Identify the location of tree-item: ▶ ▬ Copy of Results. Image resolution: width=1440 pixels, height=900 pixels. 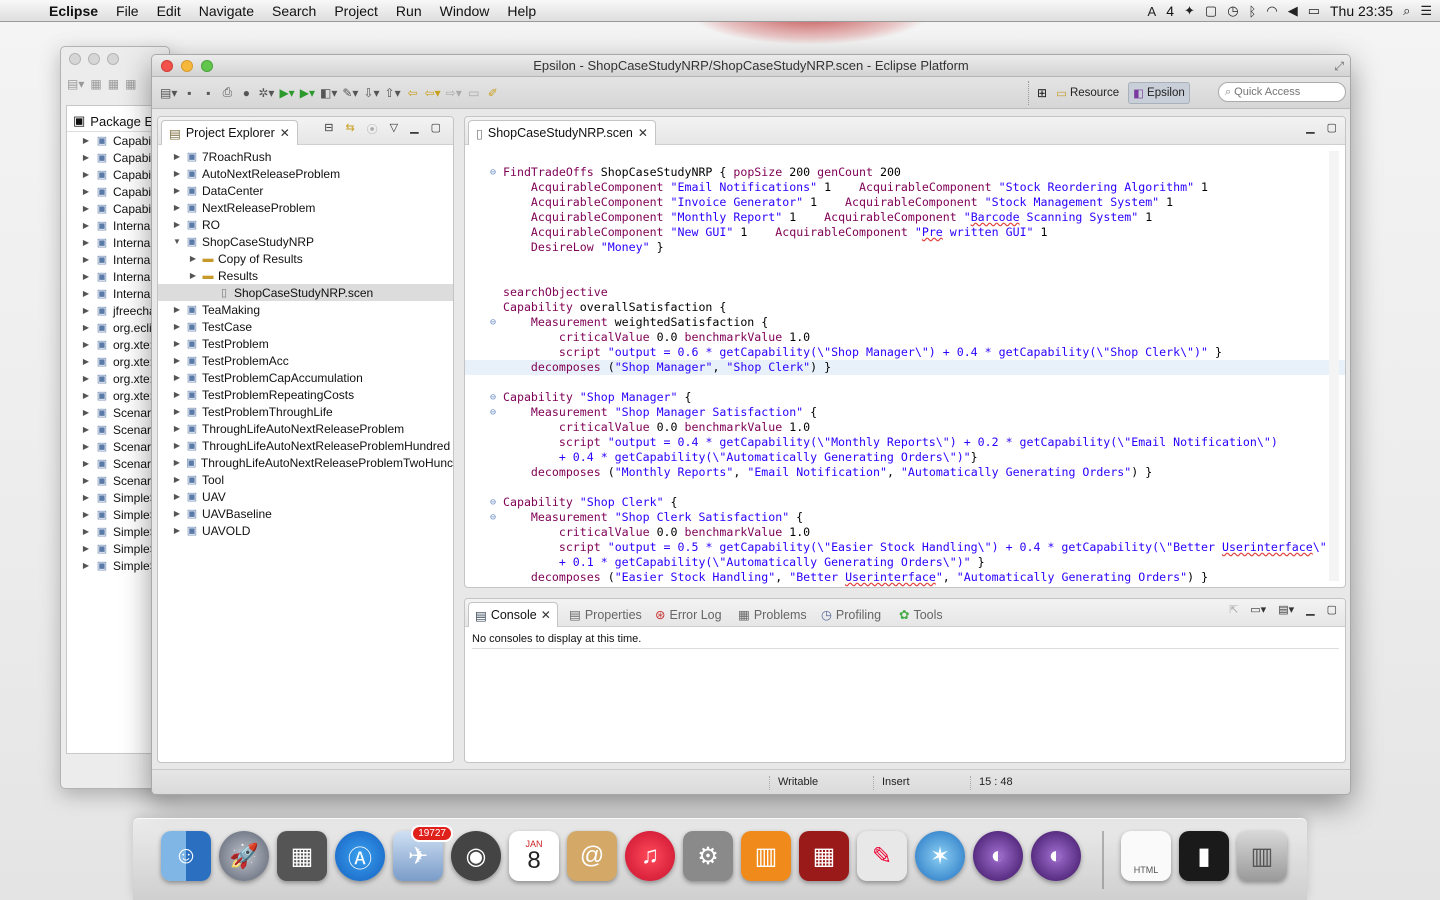
(305, 258).